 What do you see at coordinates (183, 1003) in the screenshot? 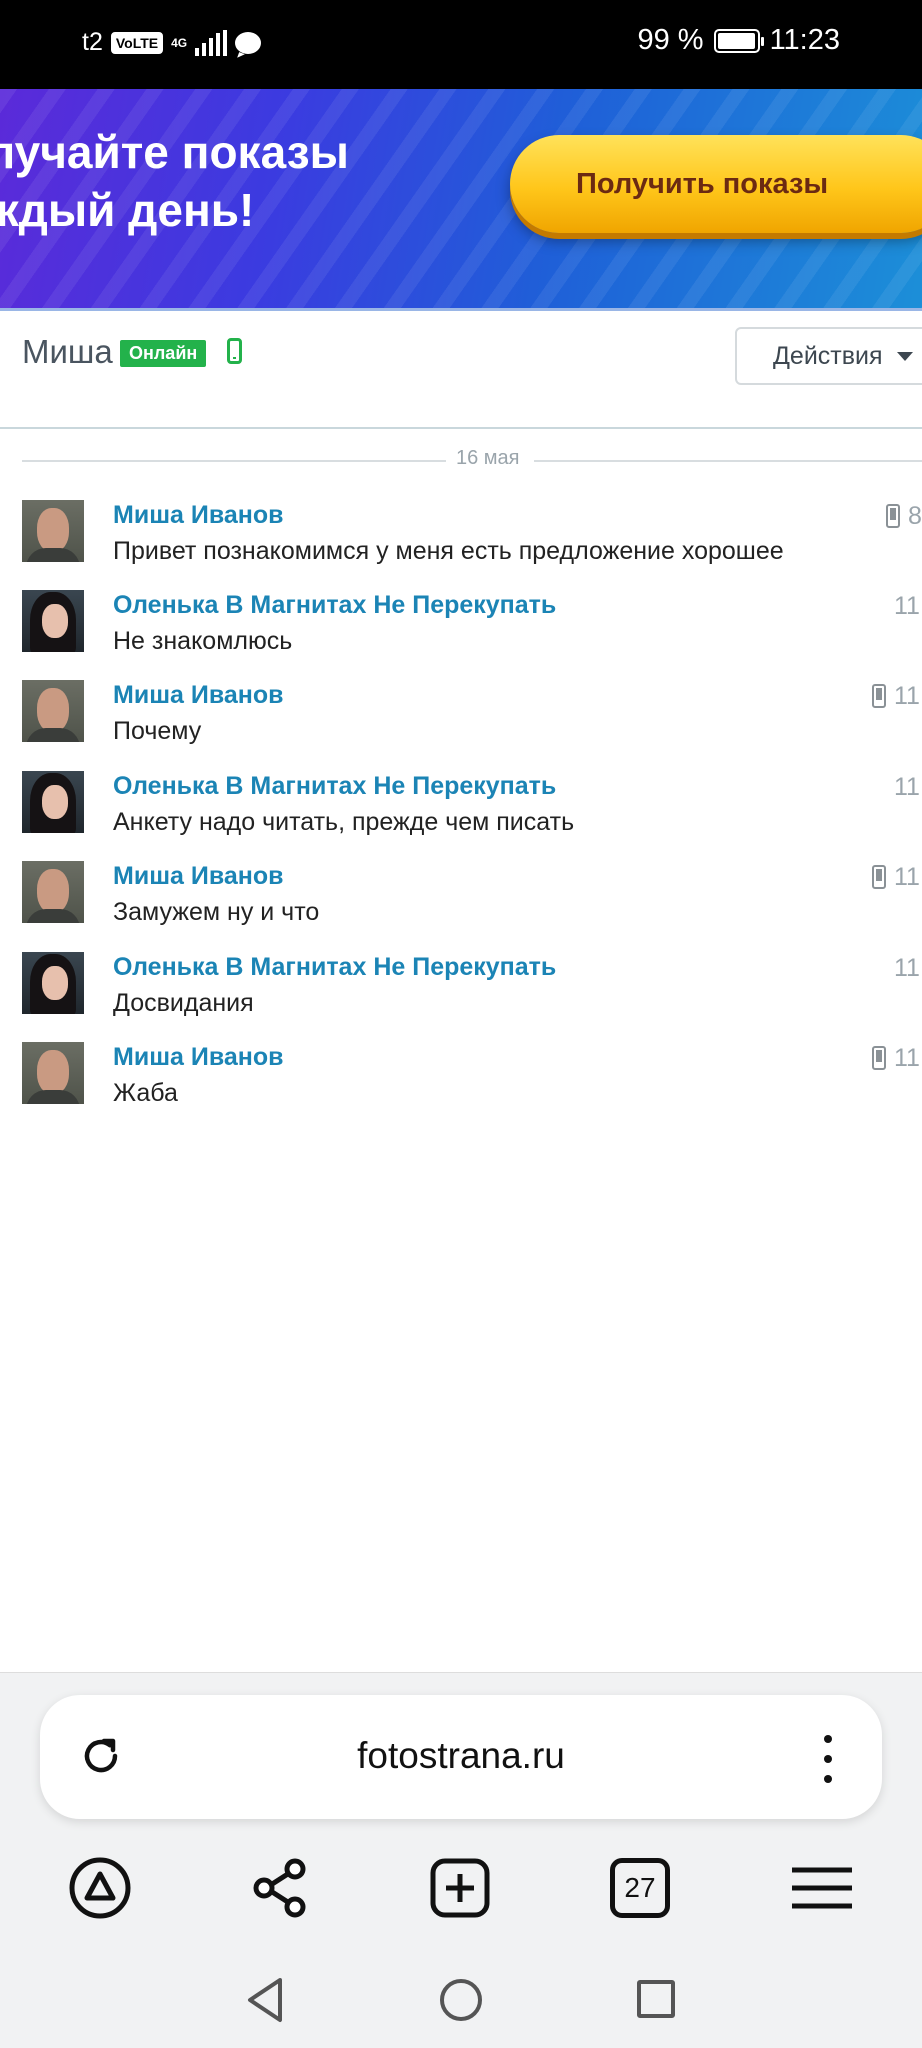
I see `message-text: Досвидания` at bounding box center [183, 1003].